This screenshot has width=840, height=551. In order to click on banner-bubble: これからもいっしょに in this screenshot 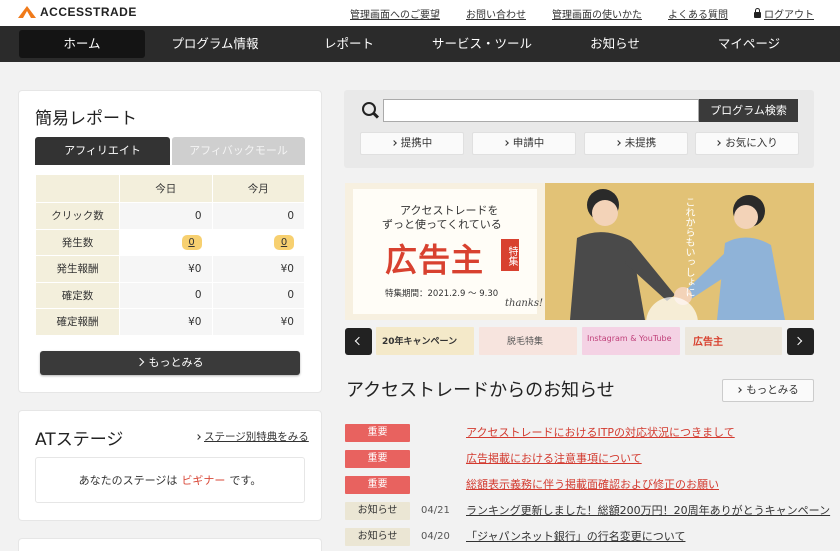, I will do `click(688, 247)`.